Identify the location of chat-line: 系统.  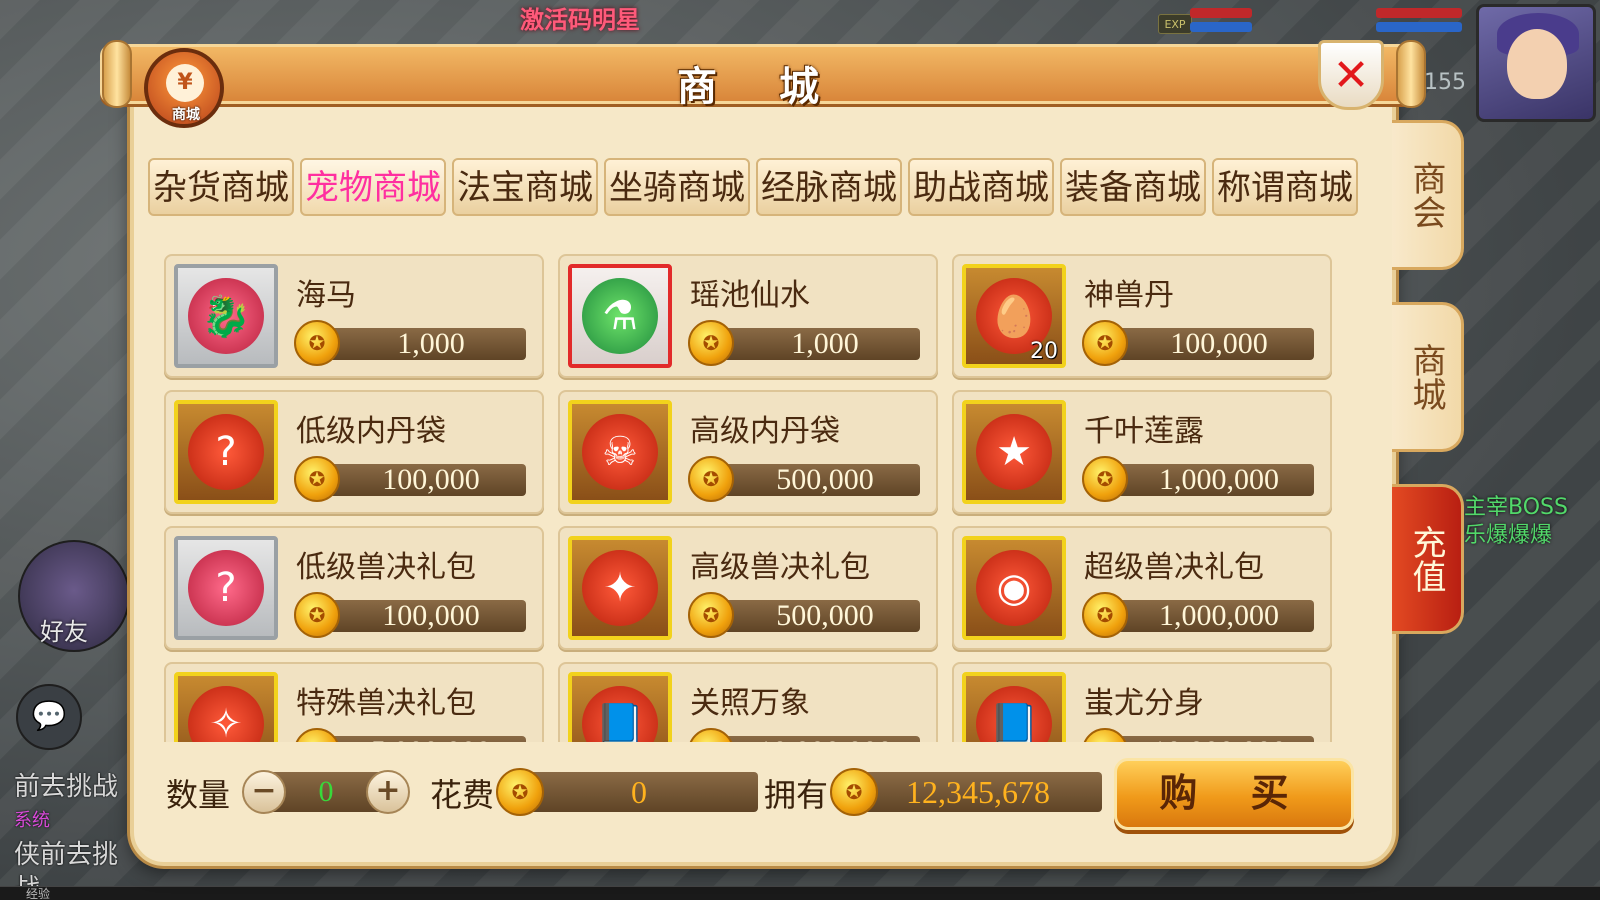
(32, 820).